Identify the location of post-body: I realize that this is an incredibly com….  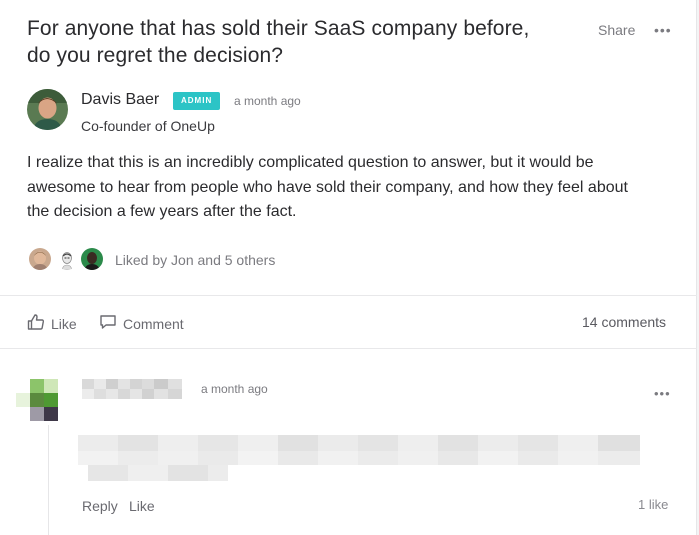
(347, 188).